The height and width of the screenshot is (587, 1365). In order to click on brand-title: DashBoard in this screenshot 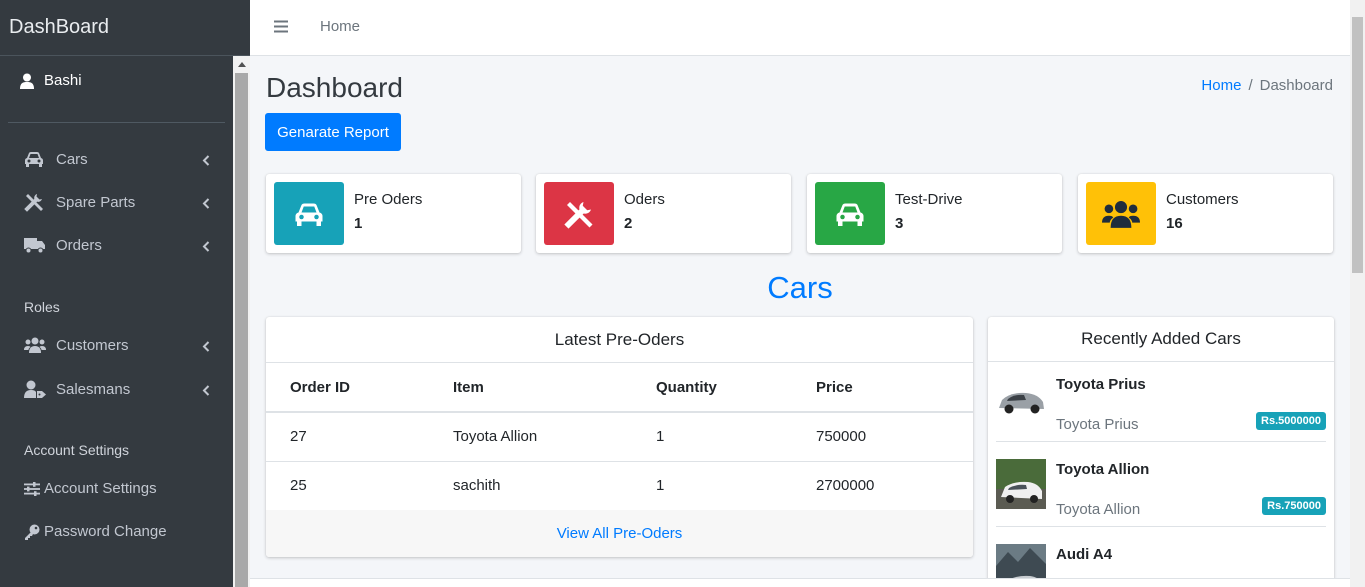, I will do `click(59, 27)`.